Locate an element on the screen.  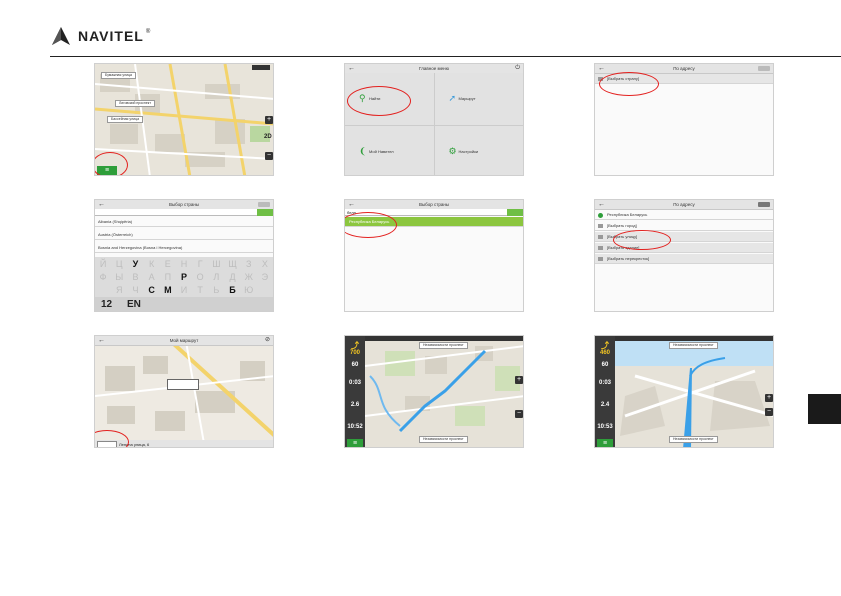
navigation-panel: ⤴ 700 60 0:03 2.6 10:52 is located at coordinates (355, 391).